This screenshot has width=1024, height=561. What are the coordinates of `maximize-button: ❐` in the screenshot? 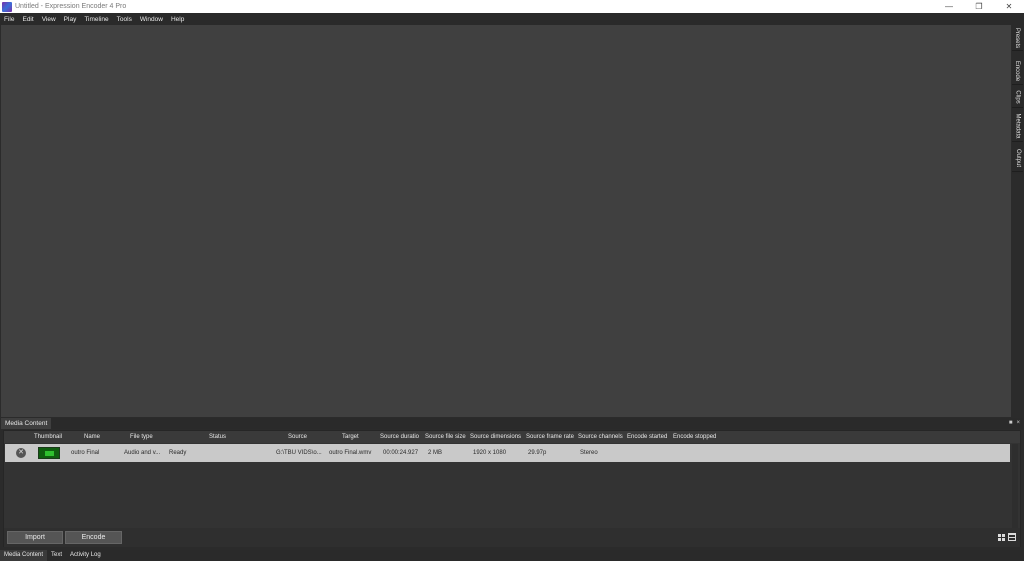 It's located at (979, 6).